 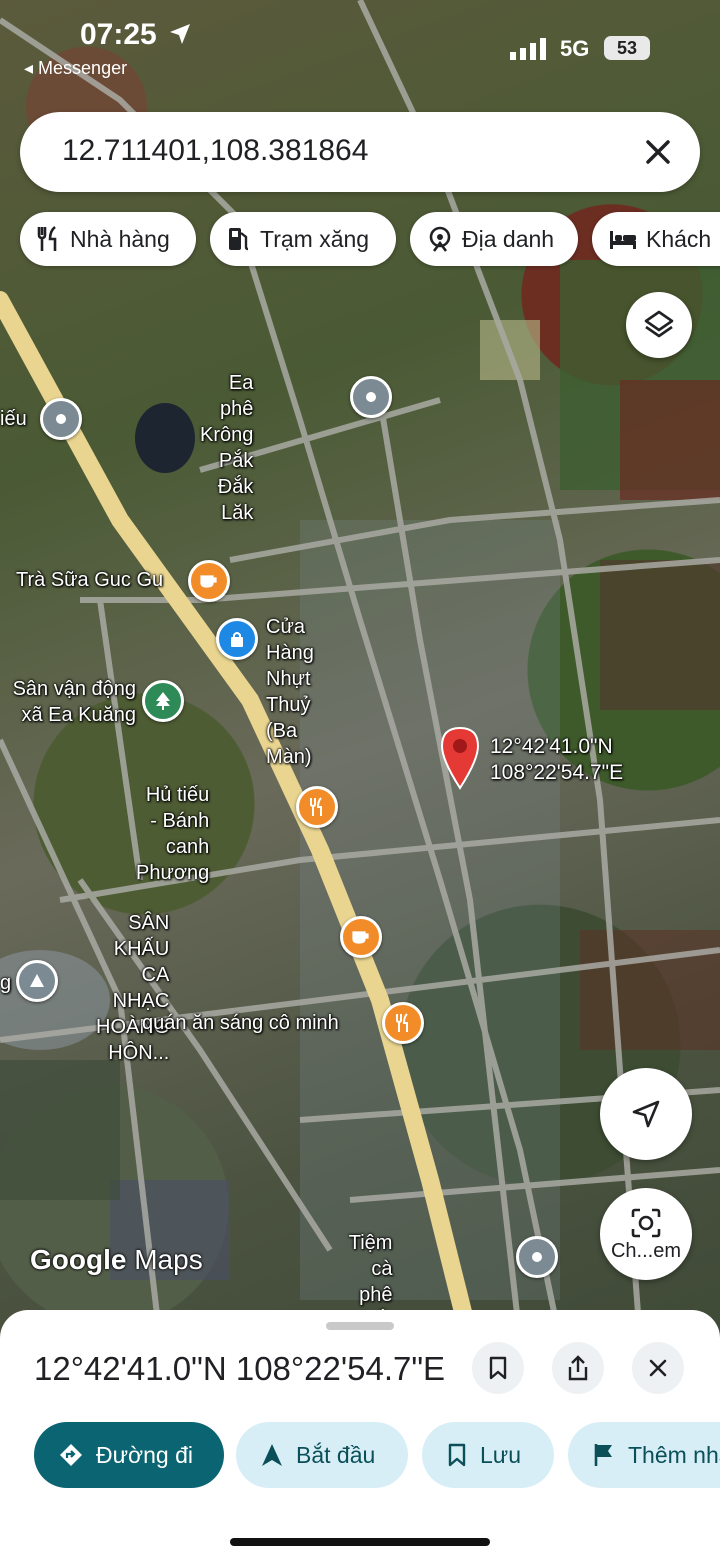 What do you see at coordinates (90, 580) in the screenshot?
I see `poi-label: Trà Sữa Guc Gu` at bounding box center [90, 580].